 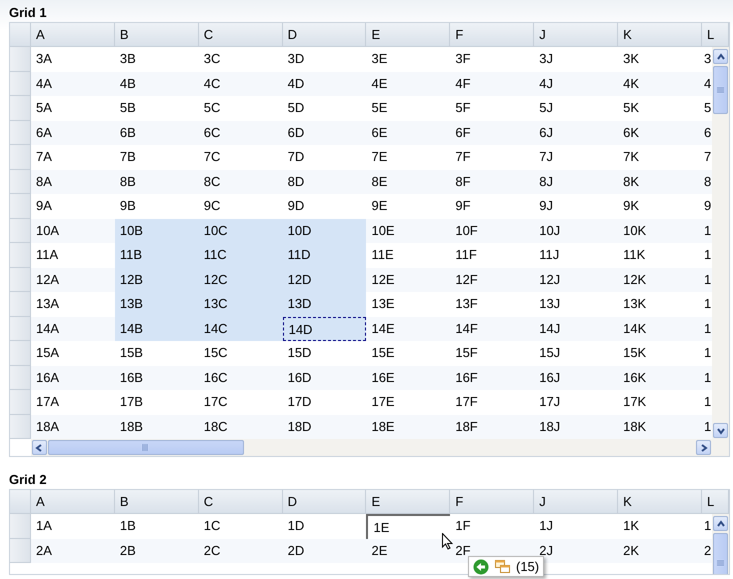 I want to click on table-cell: 10B, so click(x=156, y=230).